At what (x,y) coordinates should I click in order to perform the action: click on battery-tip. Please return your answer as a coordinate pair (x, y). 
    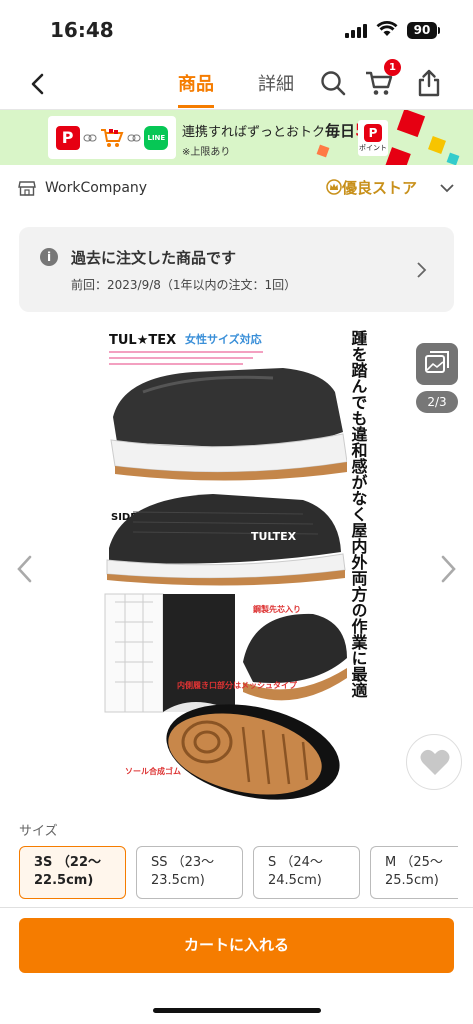
    Looking at the image, I should click on (439, 30).